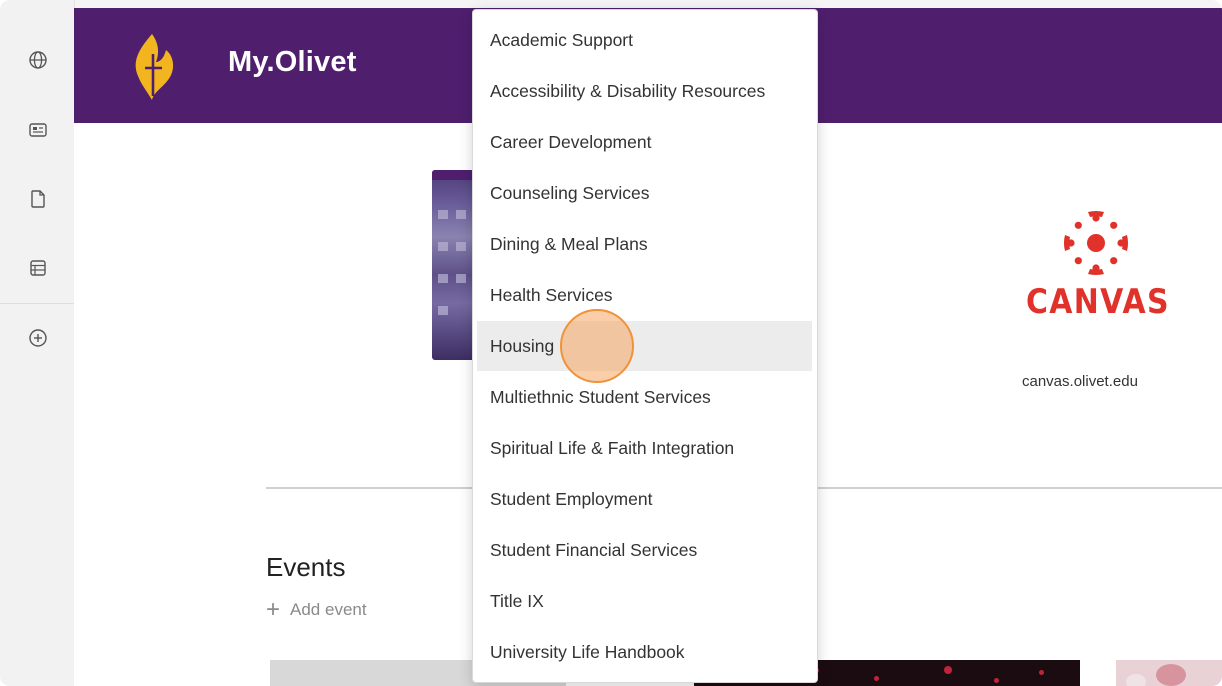 This screenshot has height=686, width=1222. What do you see at coordinates (644, 91) in the screenshot?
I see `menu-item: Accessibility & Disability Resources` at bounding box center [644, 91].